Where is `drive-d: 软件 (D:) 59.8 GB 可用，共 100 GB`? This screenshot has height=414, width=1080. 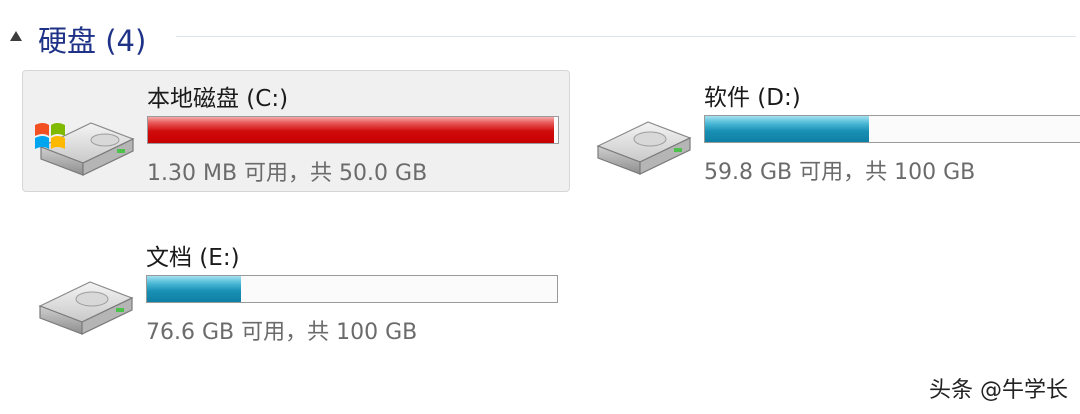
drive-d: 软件 (D:) 59.8 GB 可用，共 100 GB is located at coordinates (830, 131).